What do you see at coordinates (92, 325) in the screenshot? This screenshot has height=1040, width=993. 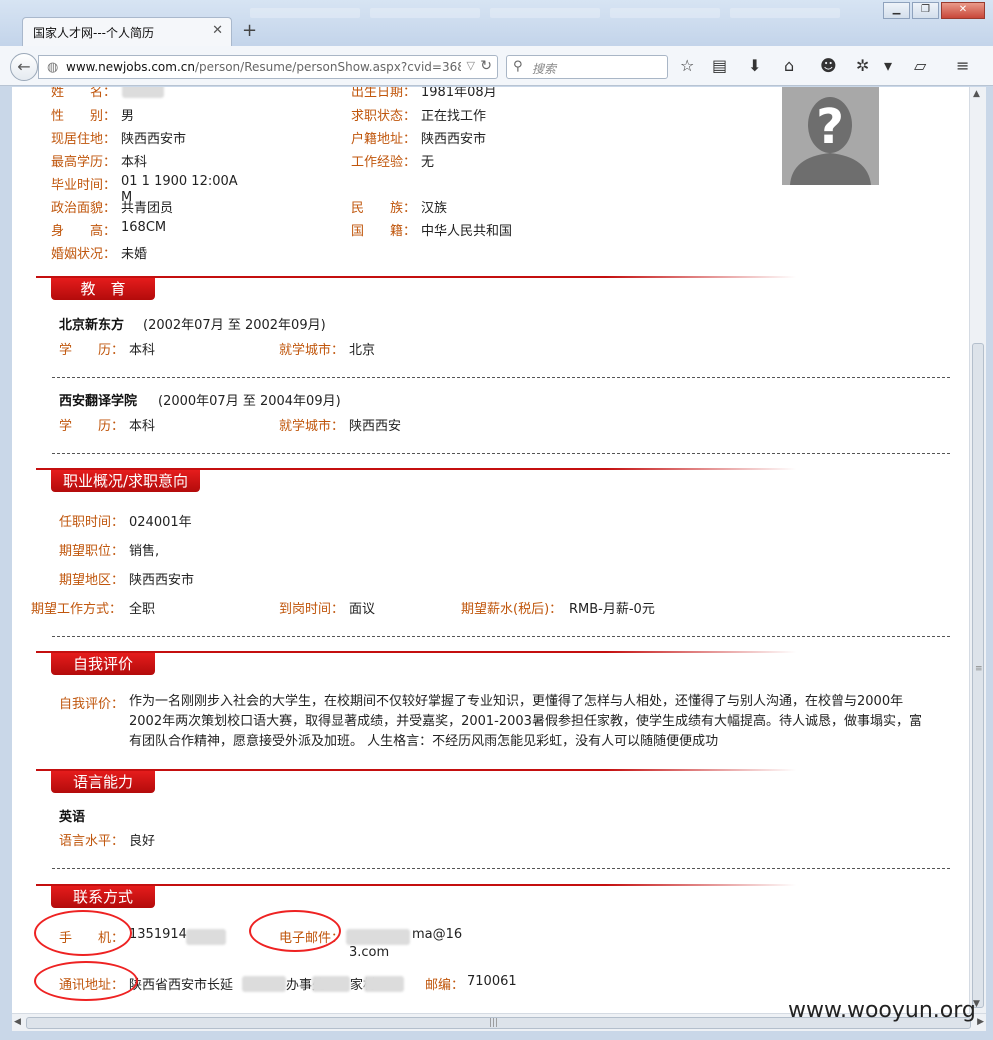 I see `school-name: 北京新东方` at bounding box center [92, 325].